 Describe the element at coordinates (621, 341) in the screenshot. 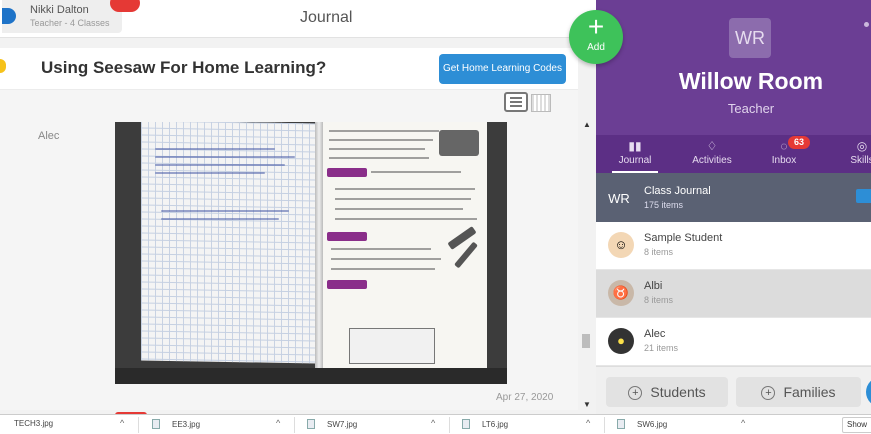

I see `monster-avatar: ●` at that location.